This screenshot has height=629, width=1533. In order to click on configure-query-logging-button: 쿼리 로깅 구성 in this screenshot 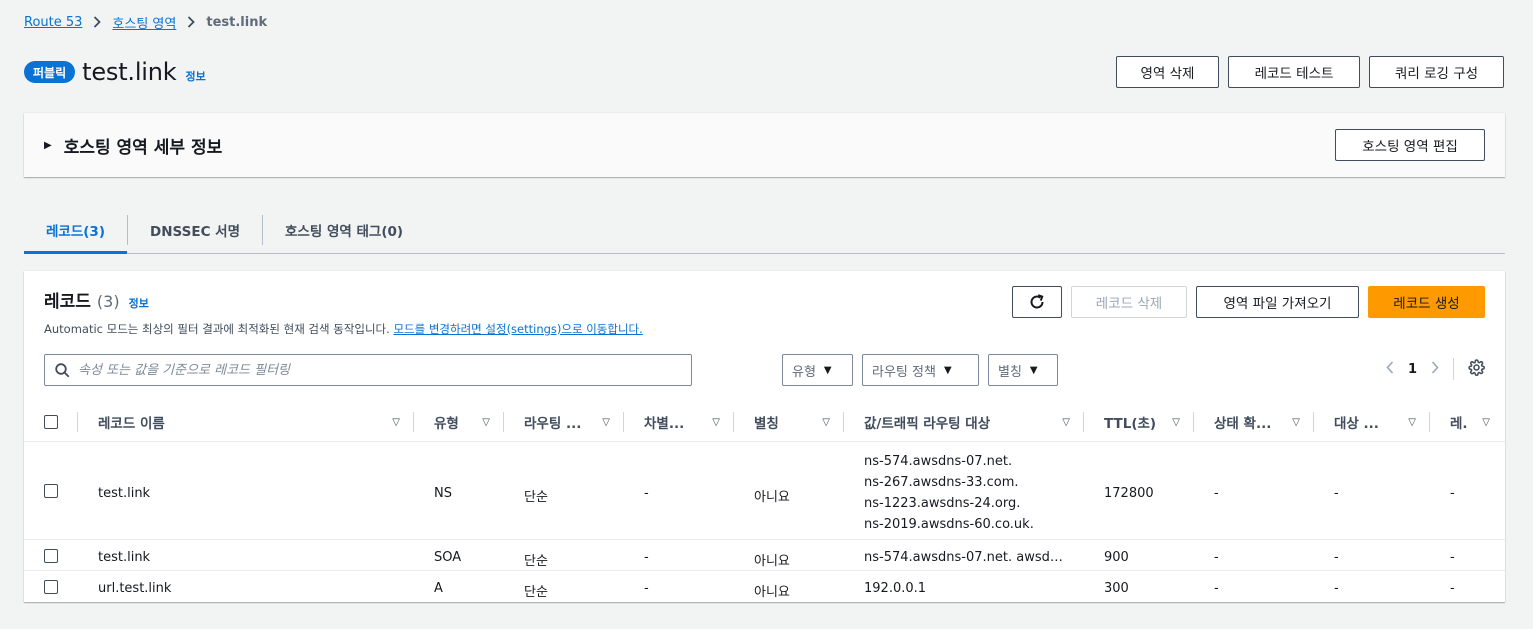, I will do `click(1436, 72)`.